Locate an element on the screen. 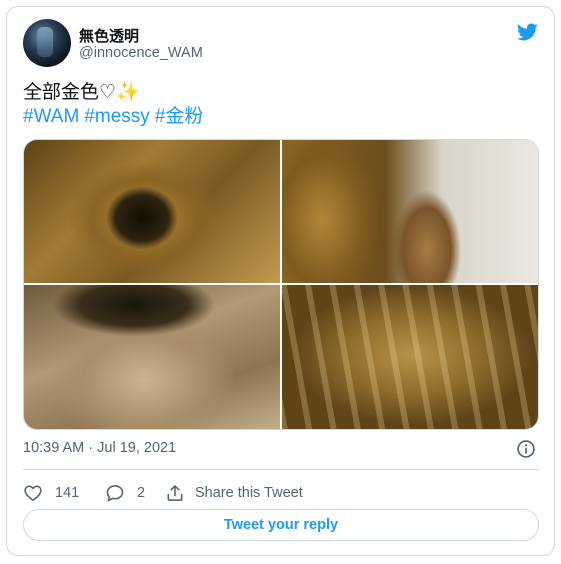  hashtag-list: #WAM #messy #金粉 is located at coordinates (115, 116).